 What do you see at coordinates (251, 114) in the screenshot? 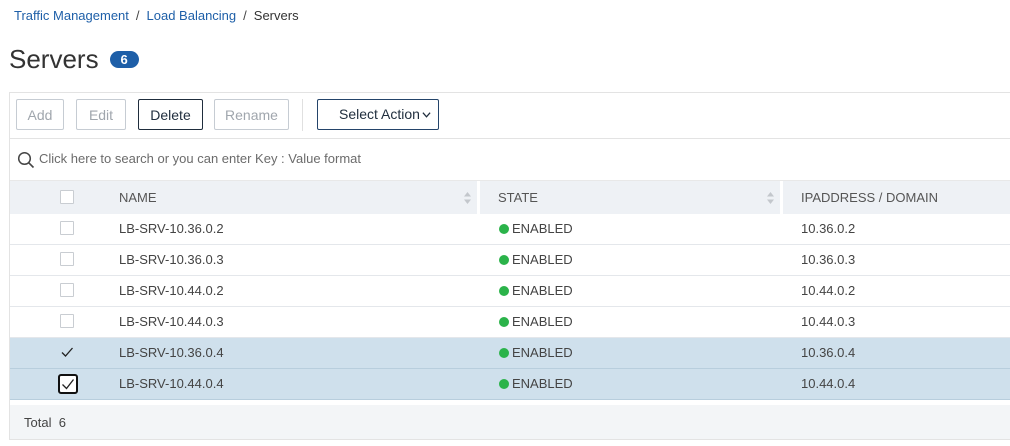
I see `rename-button: Rename` at bounding box center [251, 114].